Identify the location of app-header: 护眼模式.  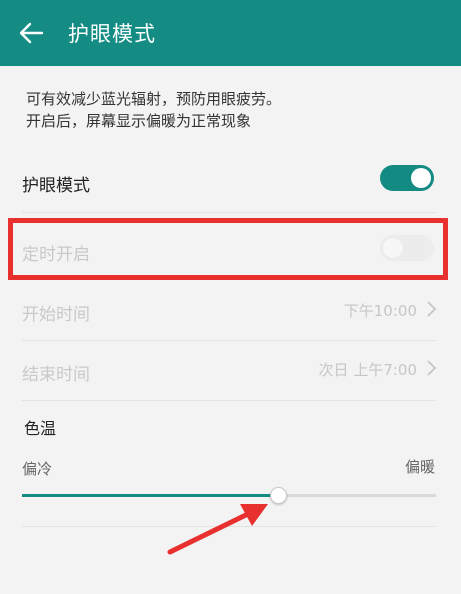
(230, 33).